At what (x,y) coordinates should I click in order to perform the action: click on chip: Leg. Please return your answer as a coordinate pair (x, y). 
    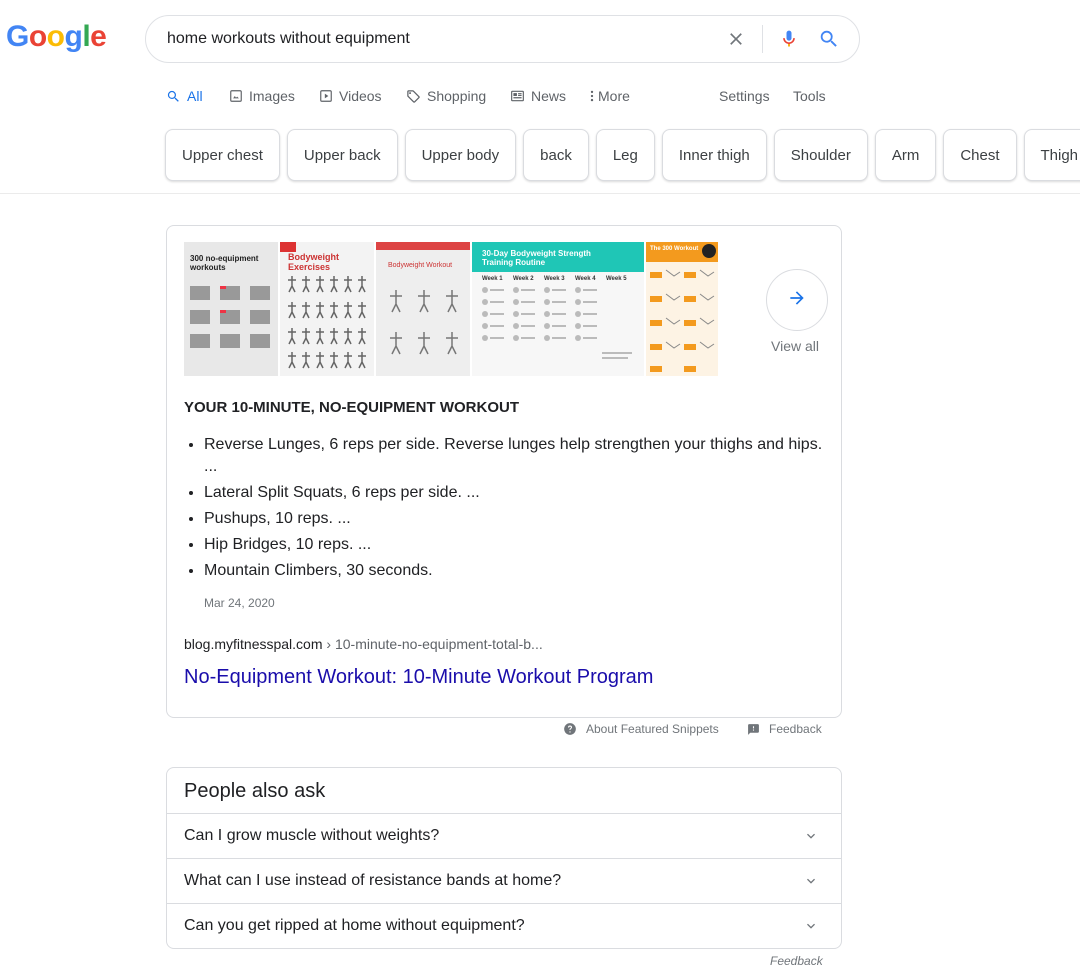
    Looking at the image, I should click on (625, 155).